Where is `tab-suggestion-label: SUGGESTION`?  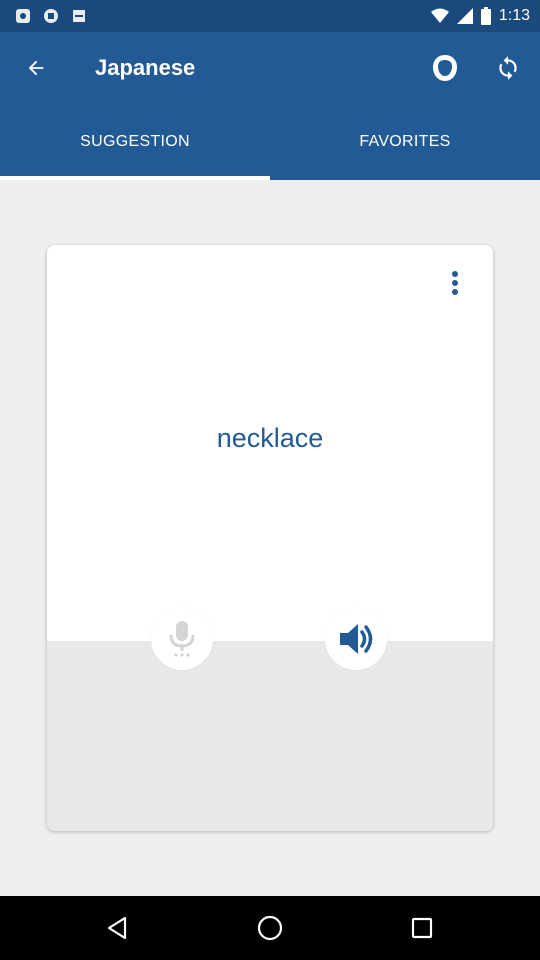 tab-suggestion-label: SUGGESTION is located at coordinates (135, 141).